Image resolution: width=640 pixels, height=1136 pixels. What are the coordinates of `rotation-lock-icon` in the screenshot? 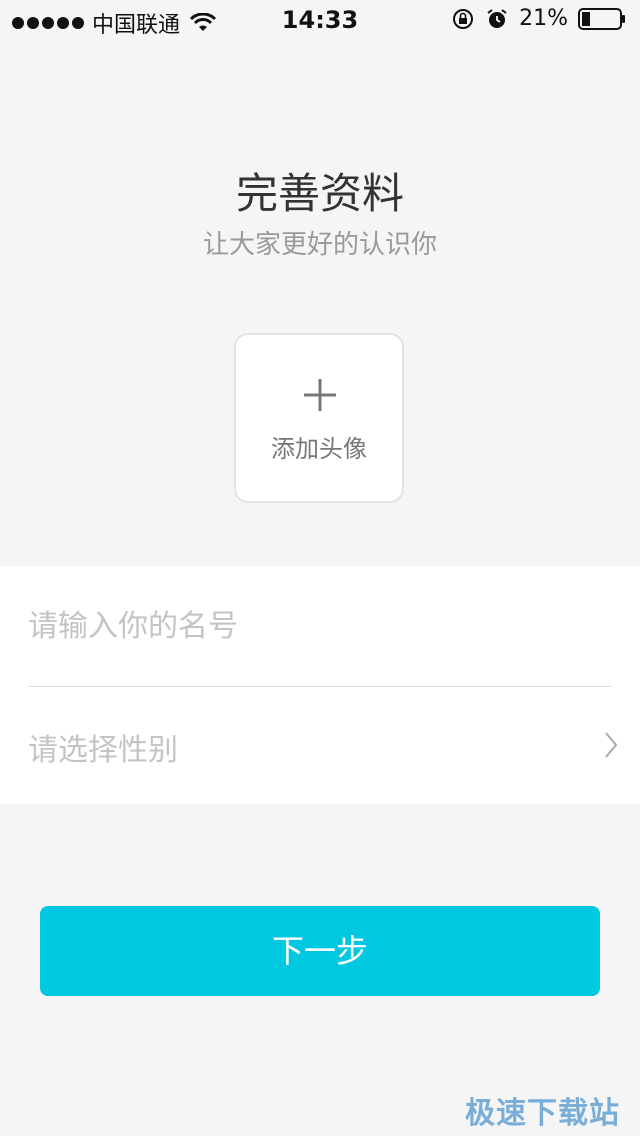 It's located at (463, 18).